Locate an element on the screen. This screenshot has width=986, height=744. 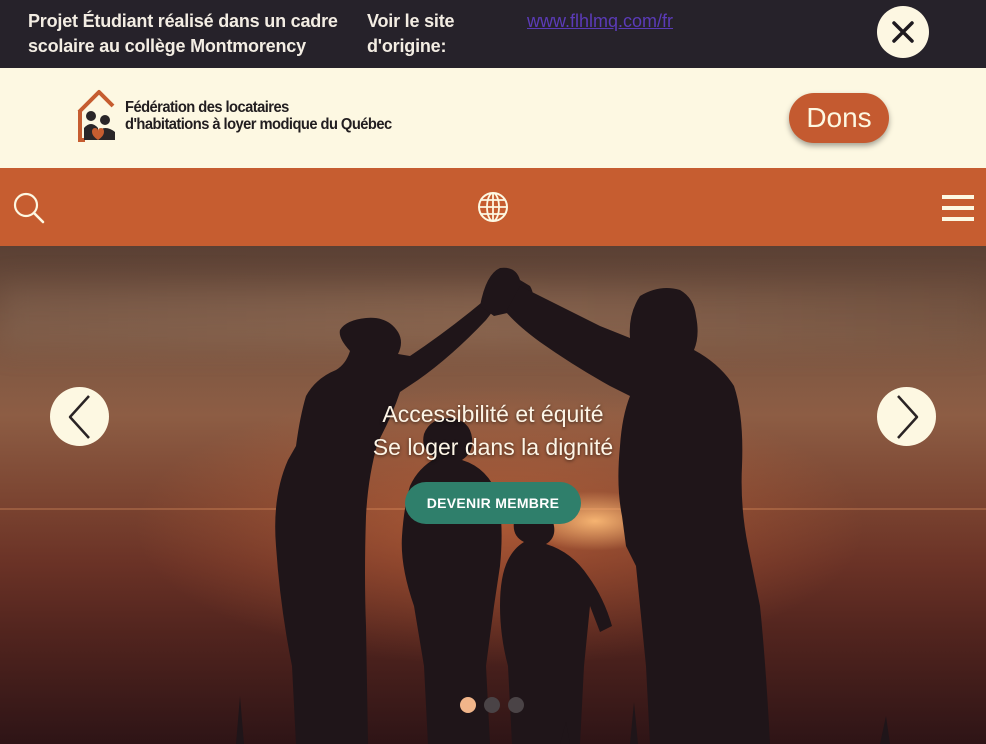
logo-line-1: Fédération des locataires is located at coordinates (207, 107).